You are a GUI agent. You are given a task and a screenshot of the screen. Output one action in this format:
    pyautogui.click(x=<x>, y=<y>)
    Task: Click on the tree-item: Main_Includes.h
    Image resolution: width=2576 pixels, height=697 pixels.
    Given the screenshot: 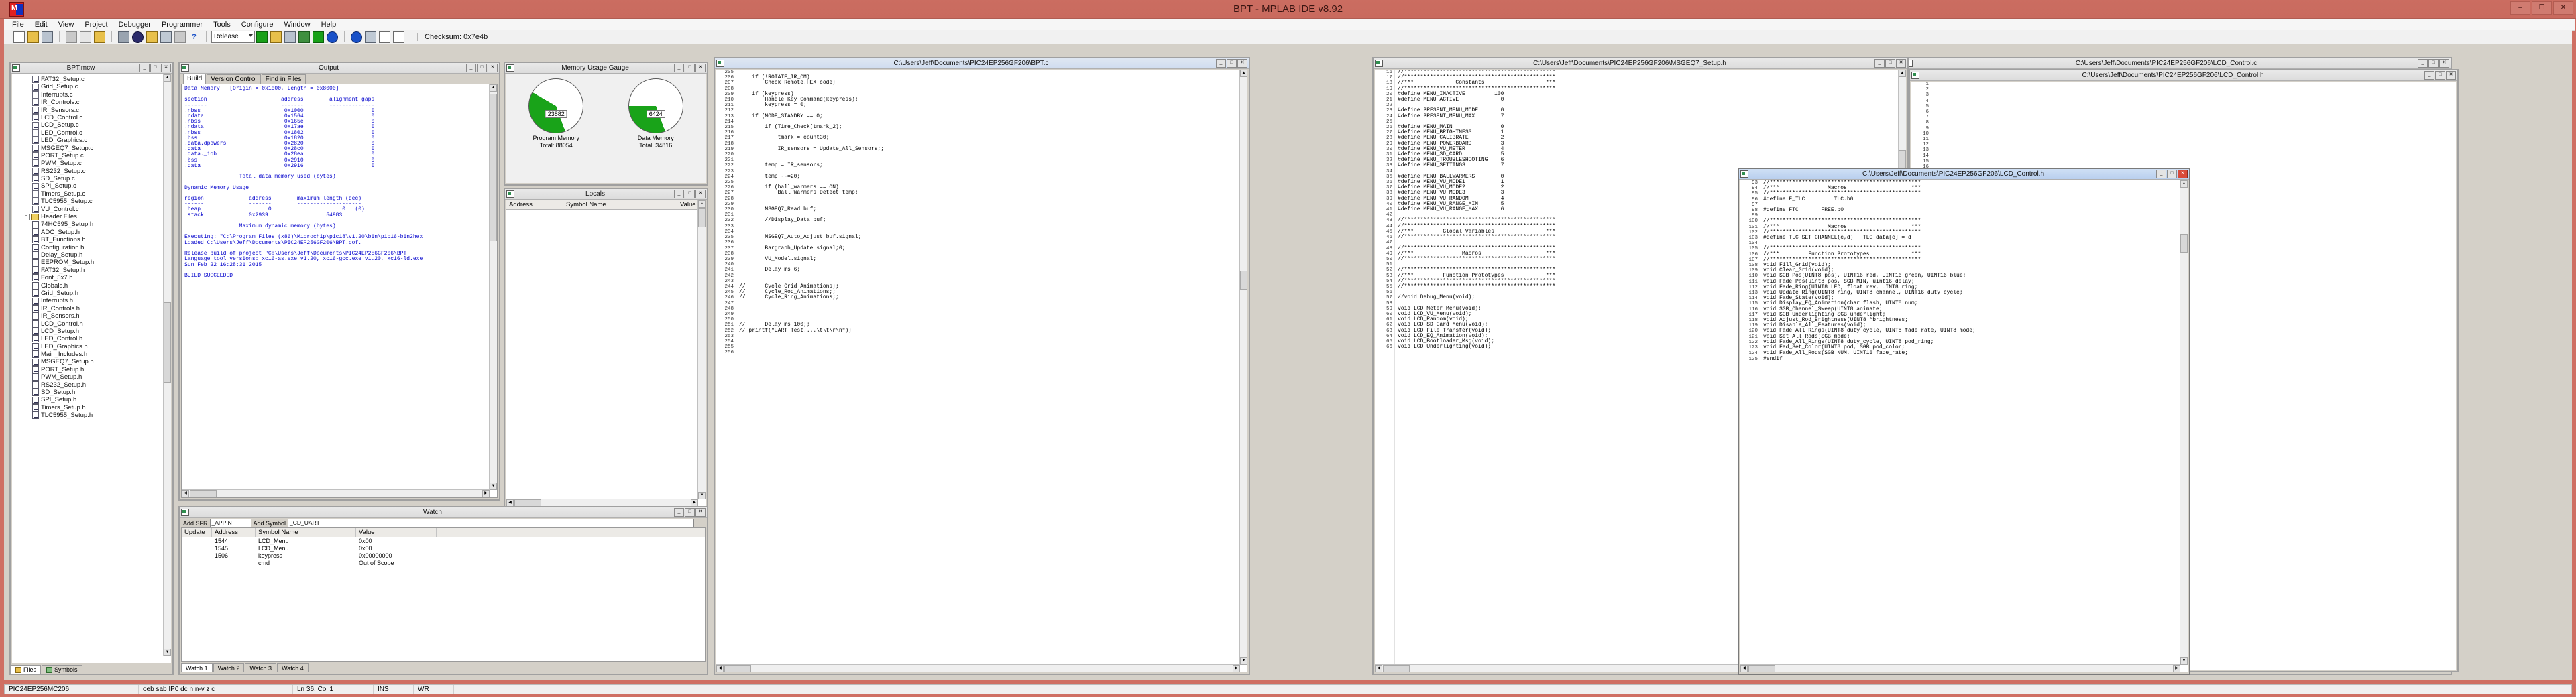 What is the action you would take?
    pyautogui.click(x=92, y=355)
    